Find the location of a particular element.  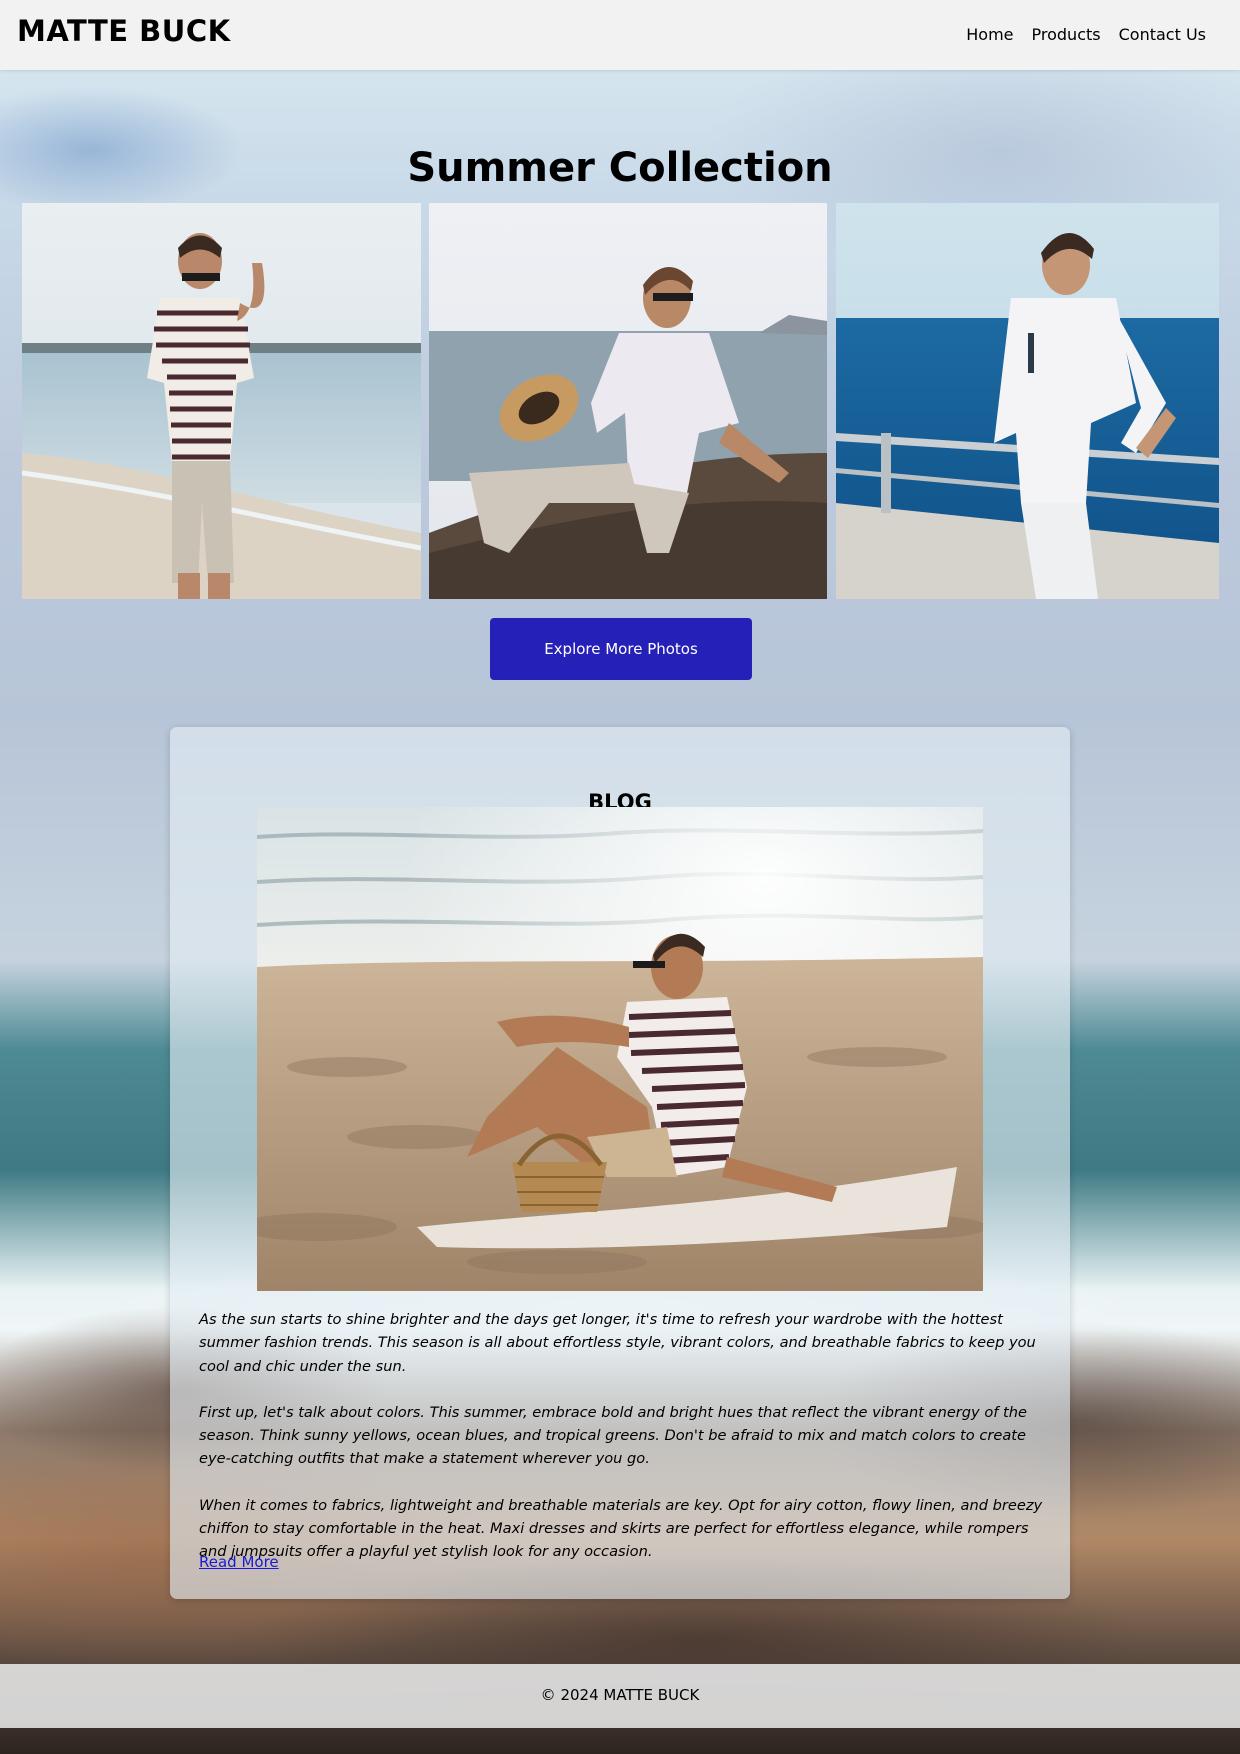

copyright-text: © 2024 MATTE BUCK is located at coordinates (620, 1695).